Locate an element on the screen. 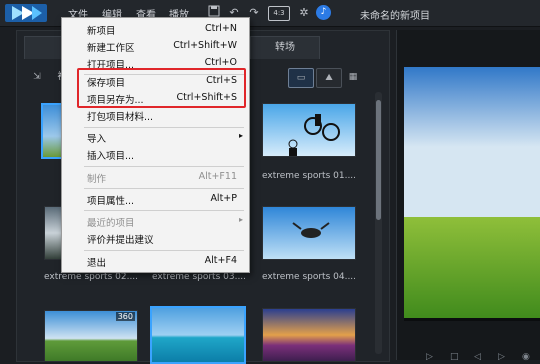 The height and width of the screenshot is (364, 540). menu-item-new-project: 新项目 Ctrl+N is located at coordinates (155, 29).